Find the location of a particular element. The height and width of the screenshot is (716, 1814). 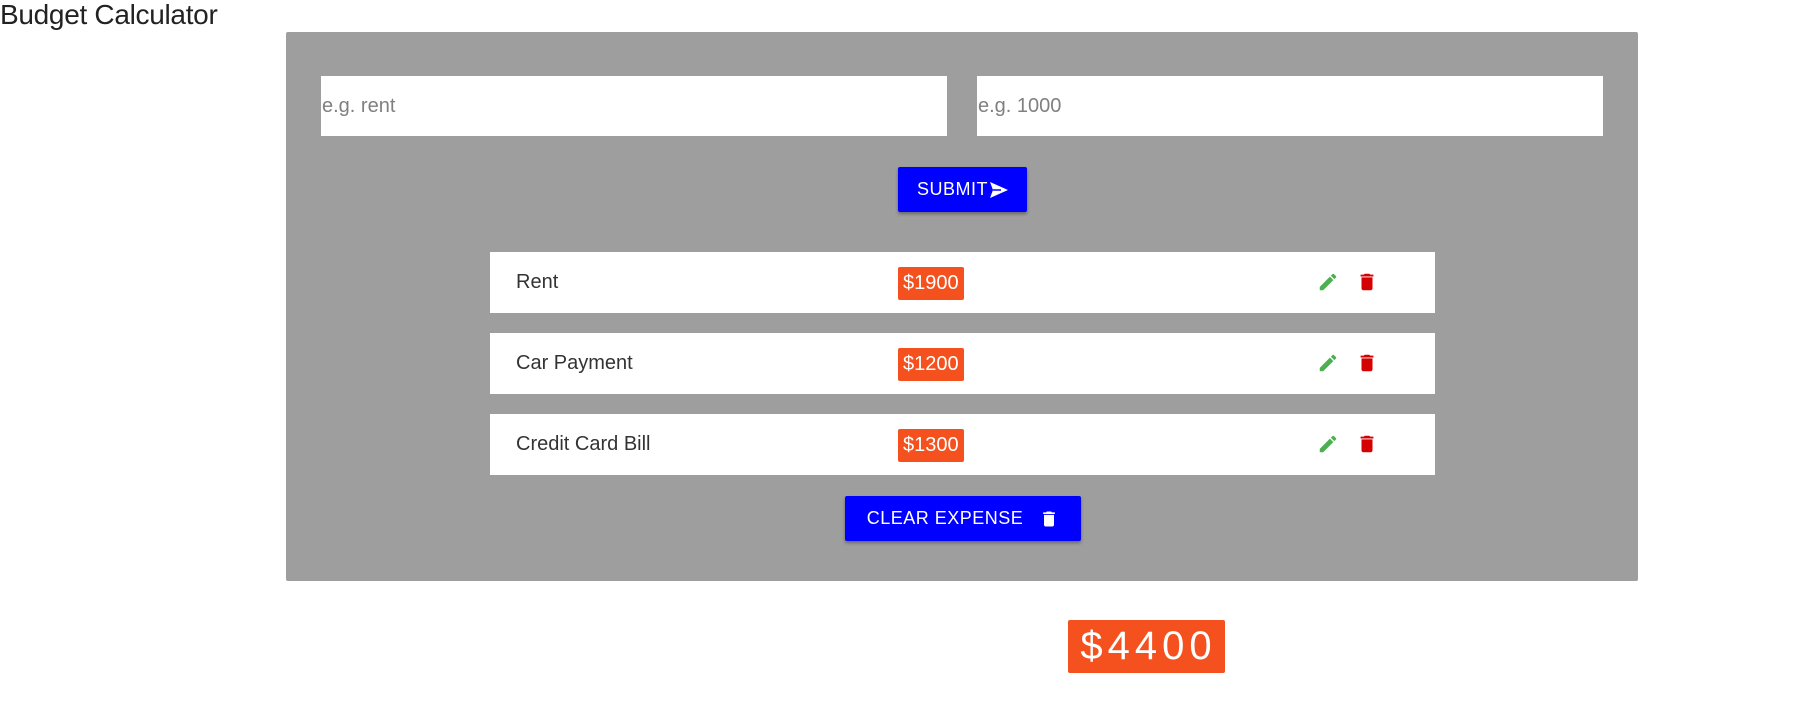

page-title: Budget Calculator is located at coordinates (109, 15).